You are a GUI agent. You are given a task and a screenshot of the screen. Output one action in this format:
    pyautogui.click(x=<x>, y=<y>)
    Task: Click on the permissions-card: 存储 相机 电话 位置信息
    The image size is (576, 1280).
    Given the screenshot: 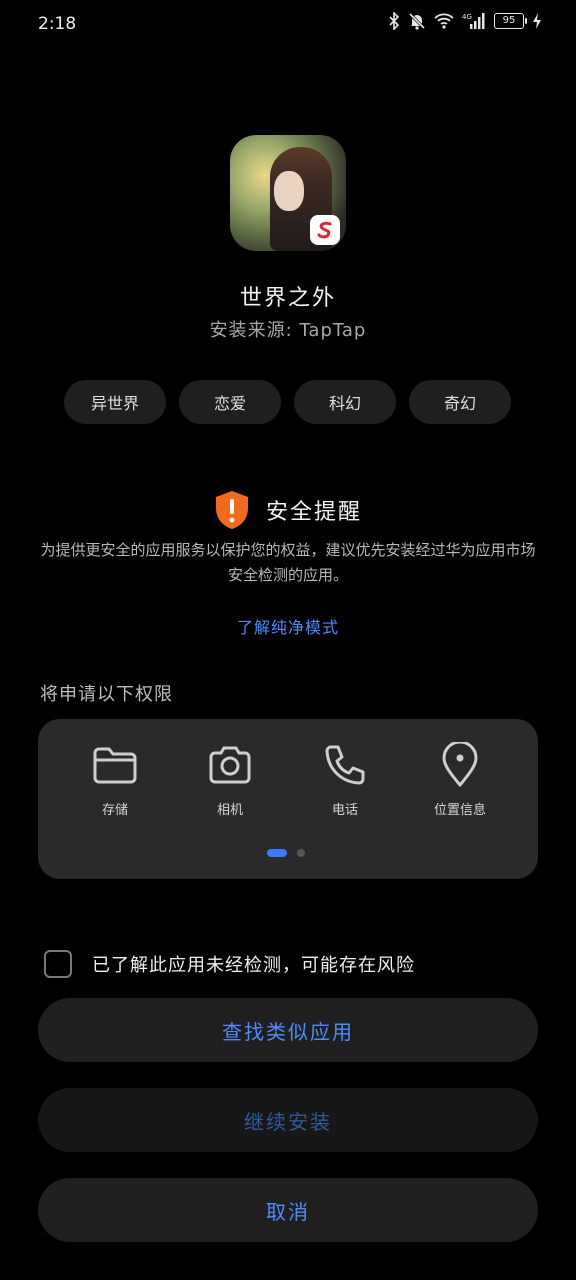 What is the action you would take?
    pyautogui.click(x=288, y=799)
    